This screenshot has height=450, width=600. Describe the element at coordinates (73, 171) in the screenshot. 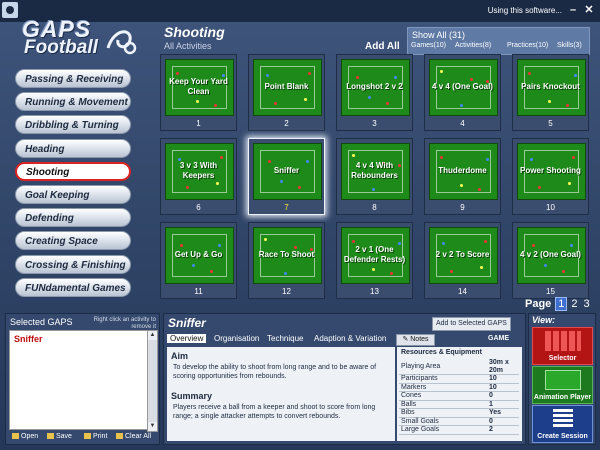

I see `category-shooting: Shooting` at that location.